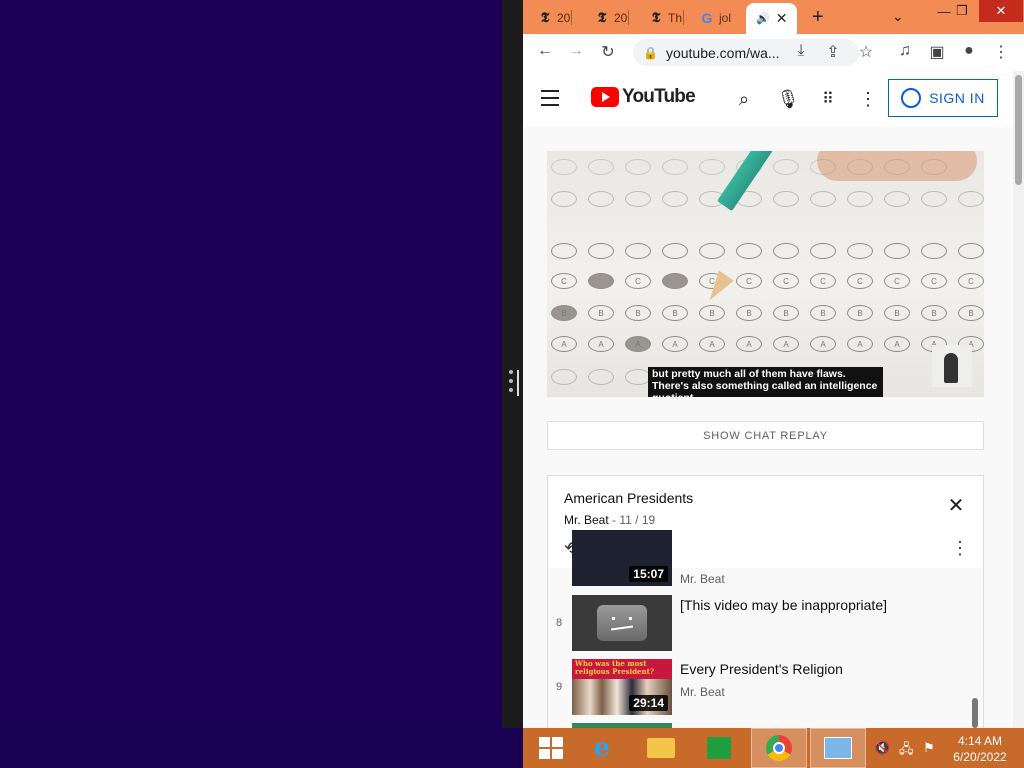 Image resolution: width=1024 pixels, height=768 pixels. Describe the element at coordinates (648, 574) in the screenshot. I see `video-duration: 15:07` at that location.